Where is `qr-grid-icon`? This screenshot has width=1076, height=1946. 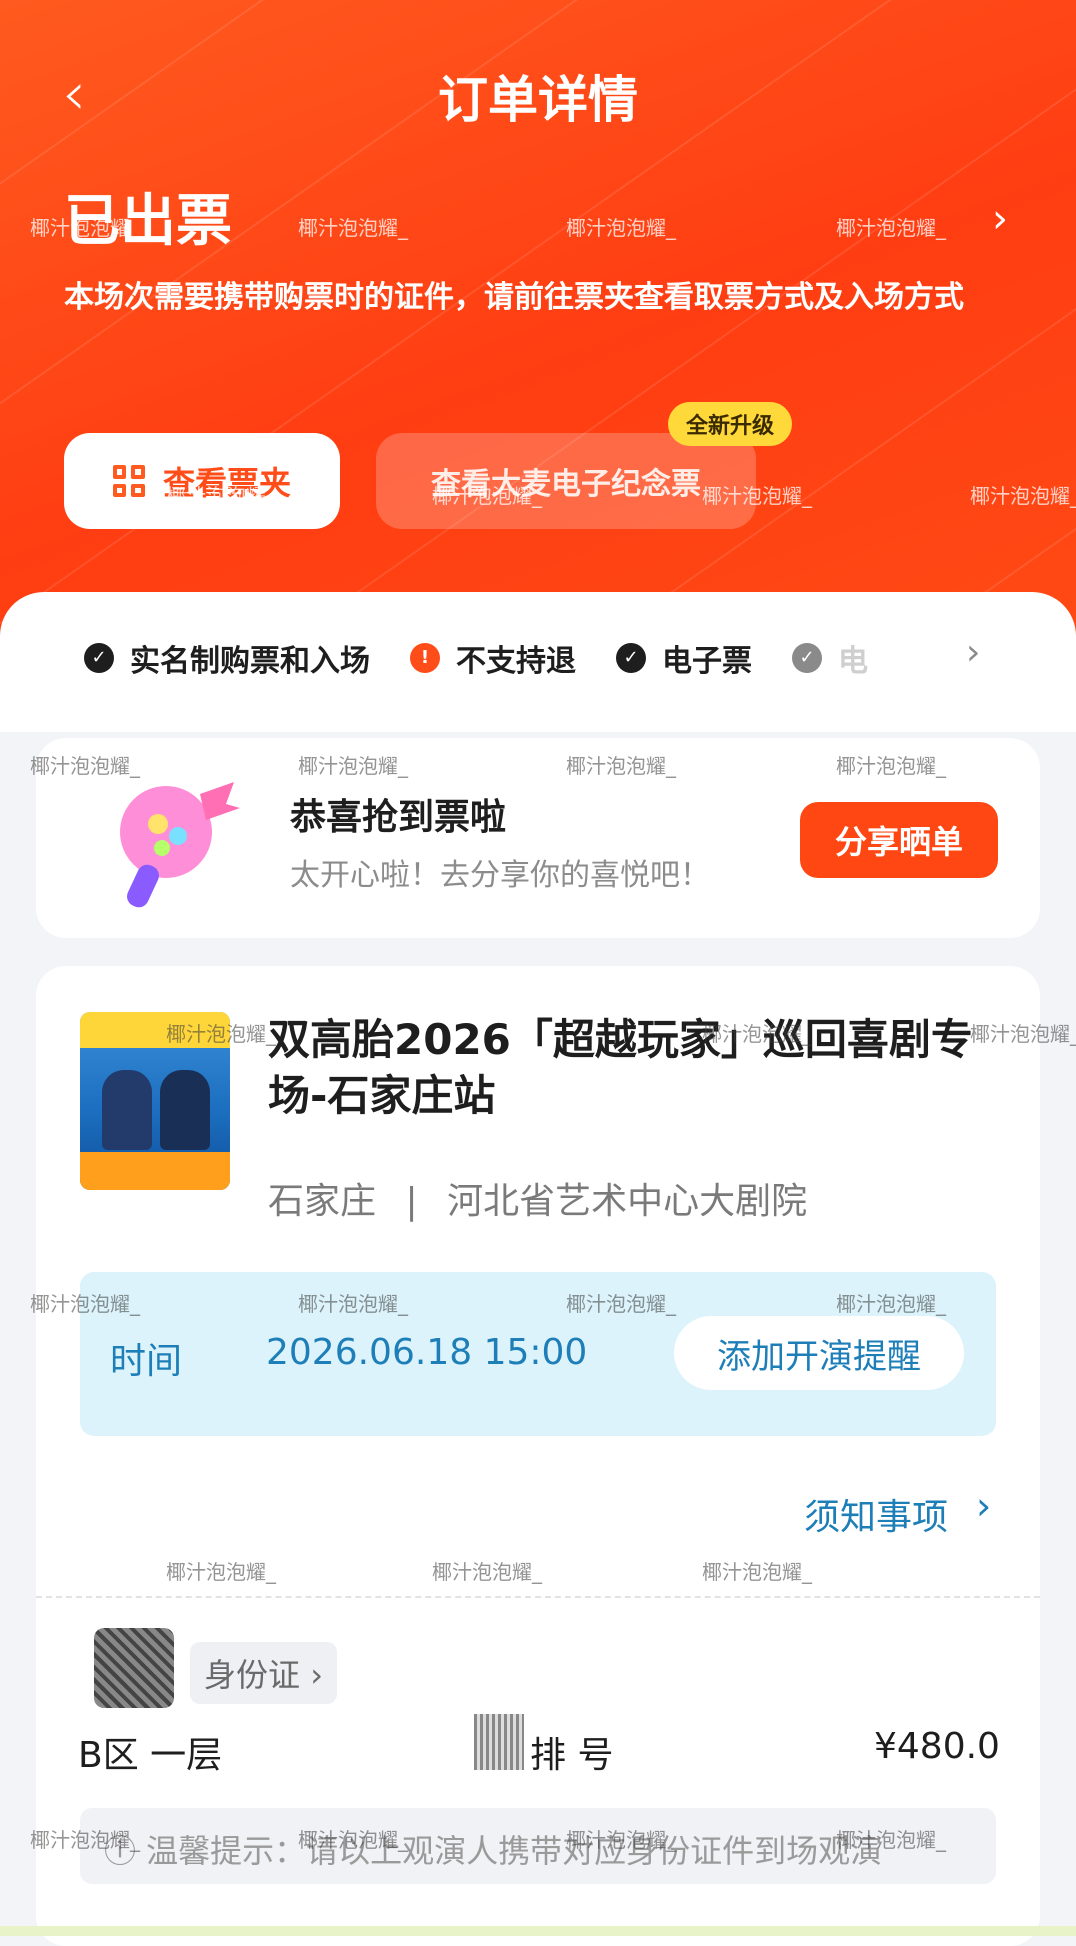
qr-grid-icon is located at coordinates (128, 481).